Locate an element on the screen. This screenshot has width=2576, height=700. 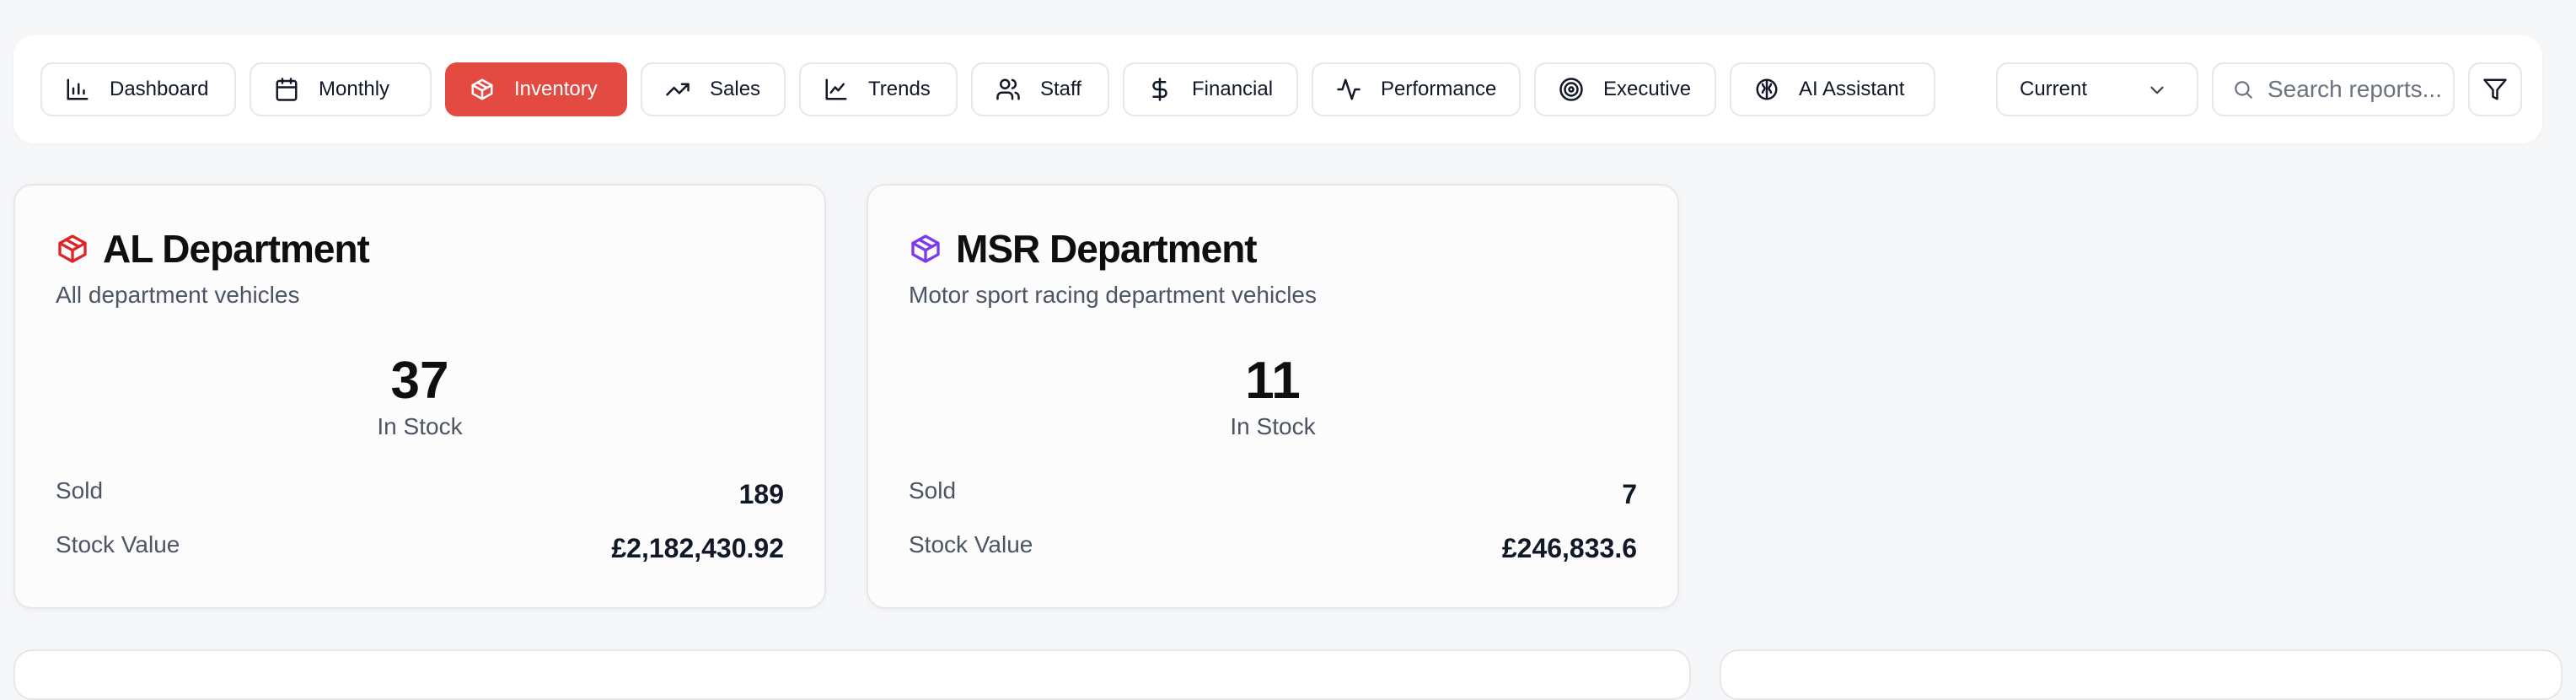
in-stock-count: 37 is located at coordinates (419, 381).